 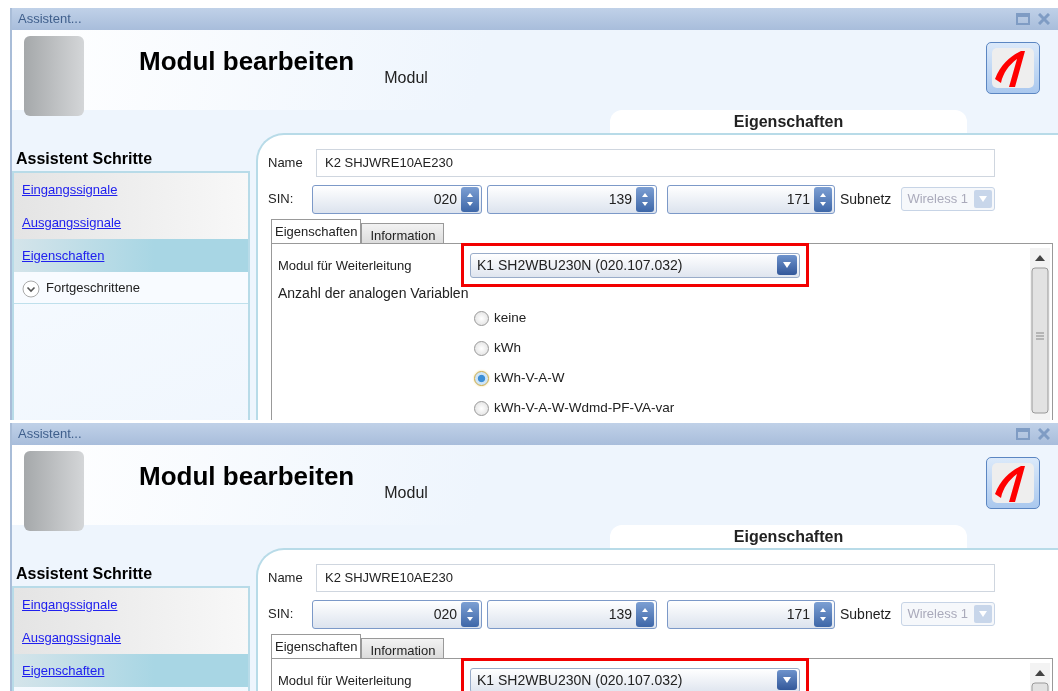 I want to click on option-label: kWh-V-A-W, so click(x=529, y=377).